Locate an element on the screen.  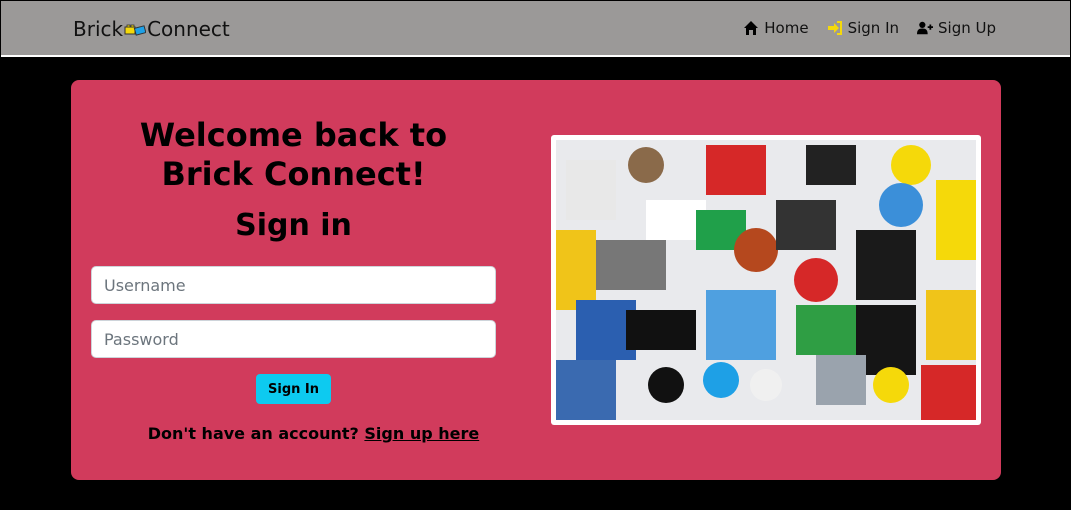
brand-text-right: Connect is located at coordinates (188, 29).